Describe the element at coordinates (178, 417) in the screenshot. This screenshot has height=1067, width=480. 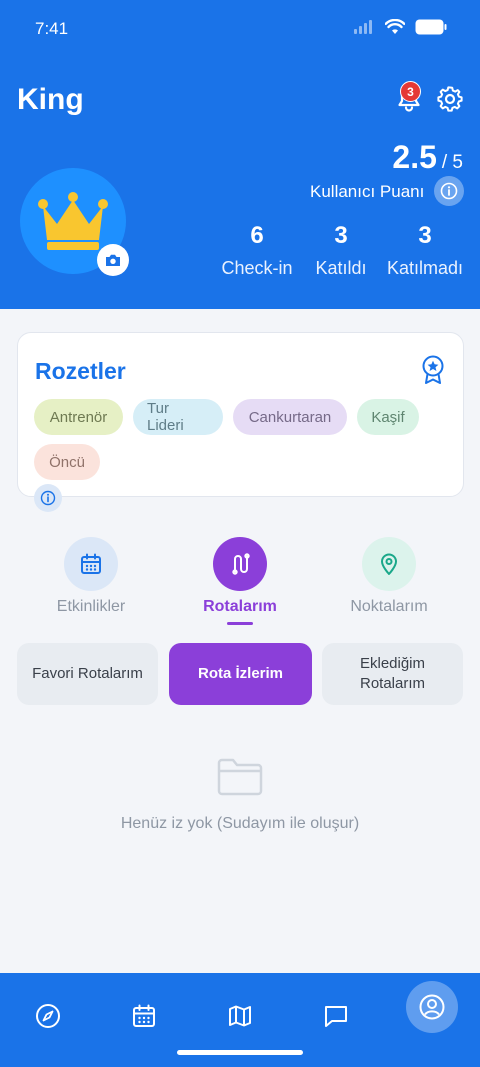
I see `badge-chip-tur-lideri: Tur Lideri` at that location.